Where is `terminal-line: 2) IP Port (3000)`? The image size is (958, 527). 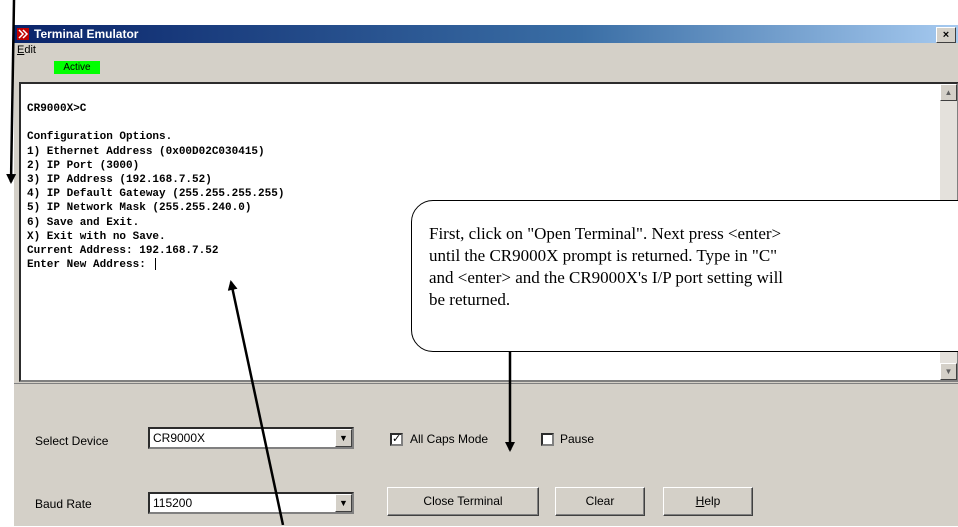
terminal-line: 2) IP Port (3000) is located at coordinates (83, 165).